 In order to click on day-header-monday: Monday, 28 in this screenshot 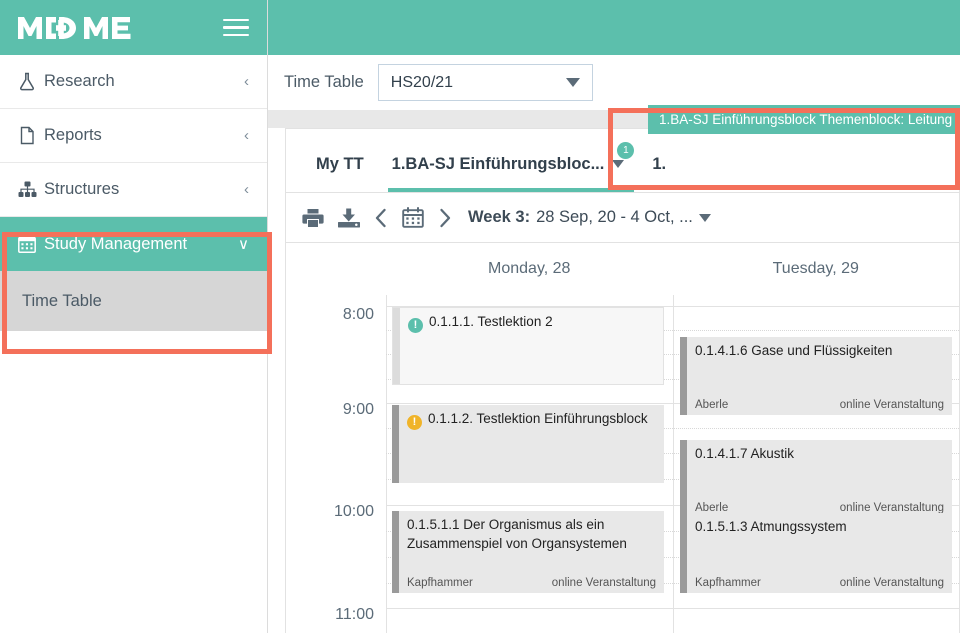, I will do `click(529, 268)`.